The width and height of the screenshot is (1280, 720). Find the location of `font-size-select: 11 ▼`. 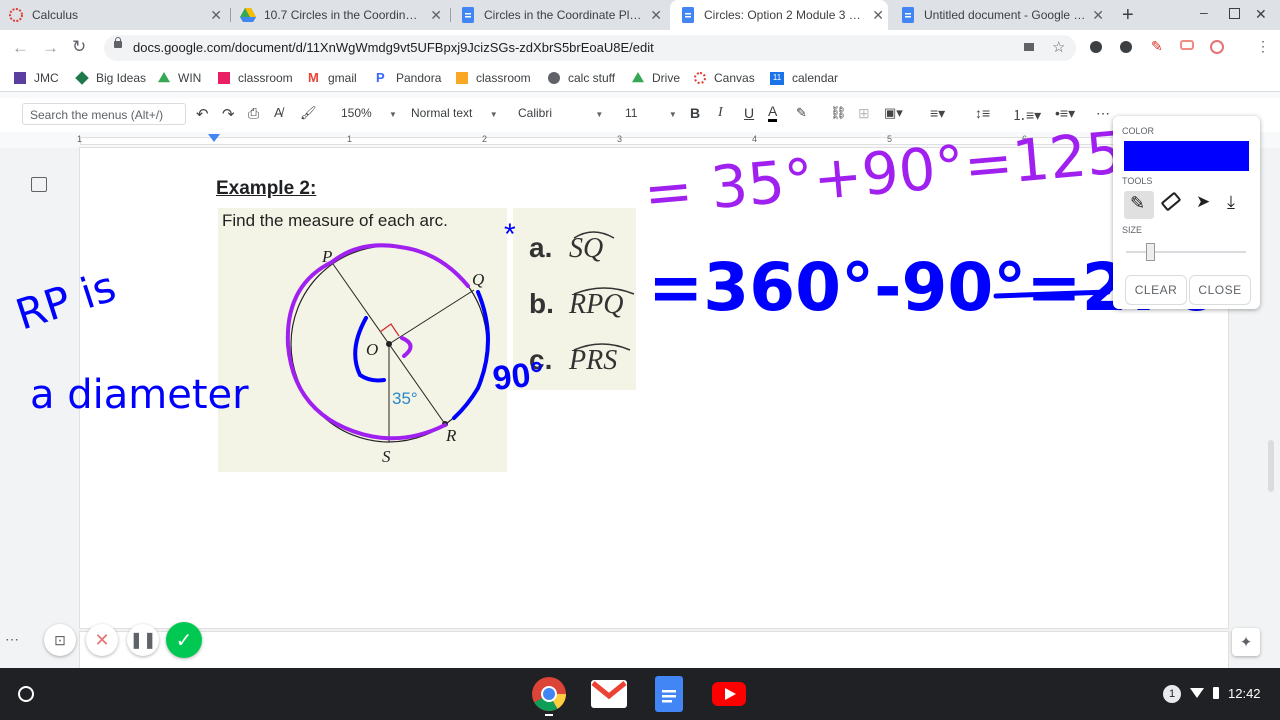

font-size-select: 11 ▼ is located at coordinates (651, 113).